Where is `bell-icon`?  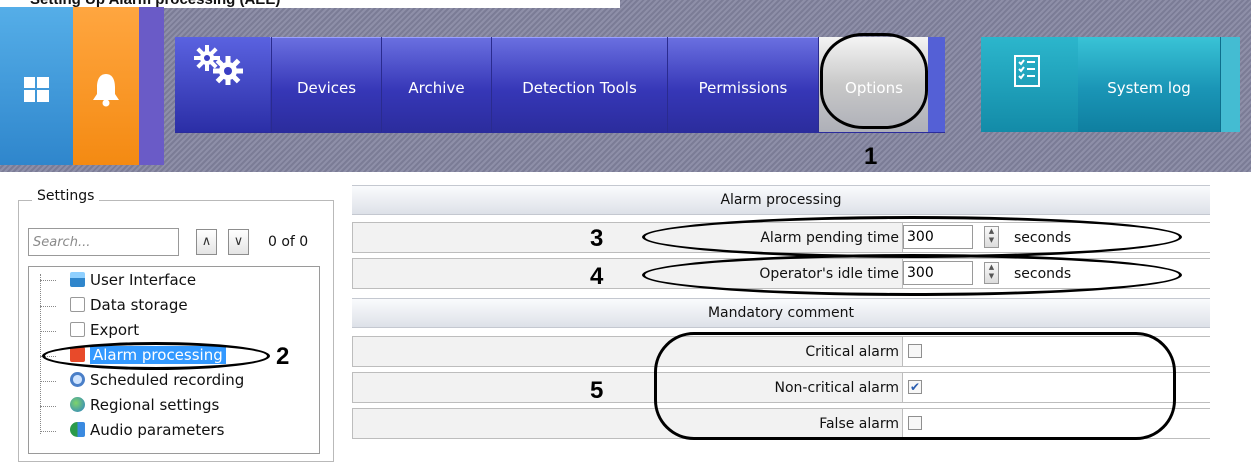 bell-icon is located at coordinates (106, 90).